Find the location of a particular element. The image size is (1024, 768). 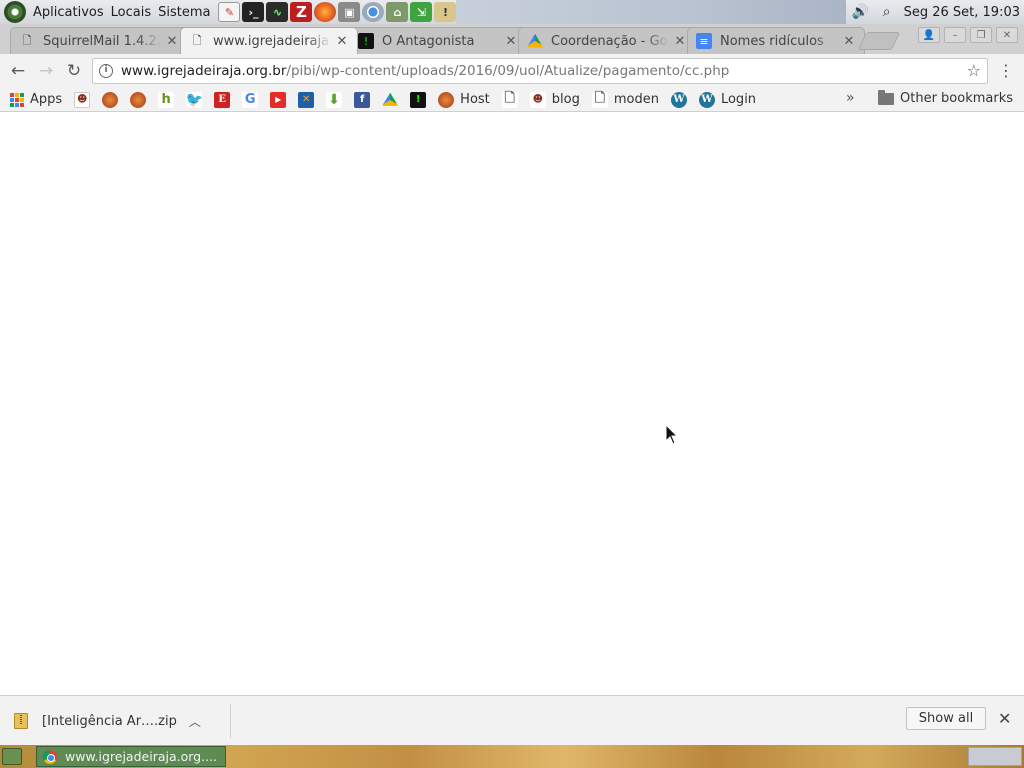

bookmark-moden: 🗋 moden is located at coordinates (625, 99).